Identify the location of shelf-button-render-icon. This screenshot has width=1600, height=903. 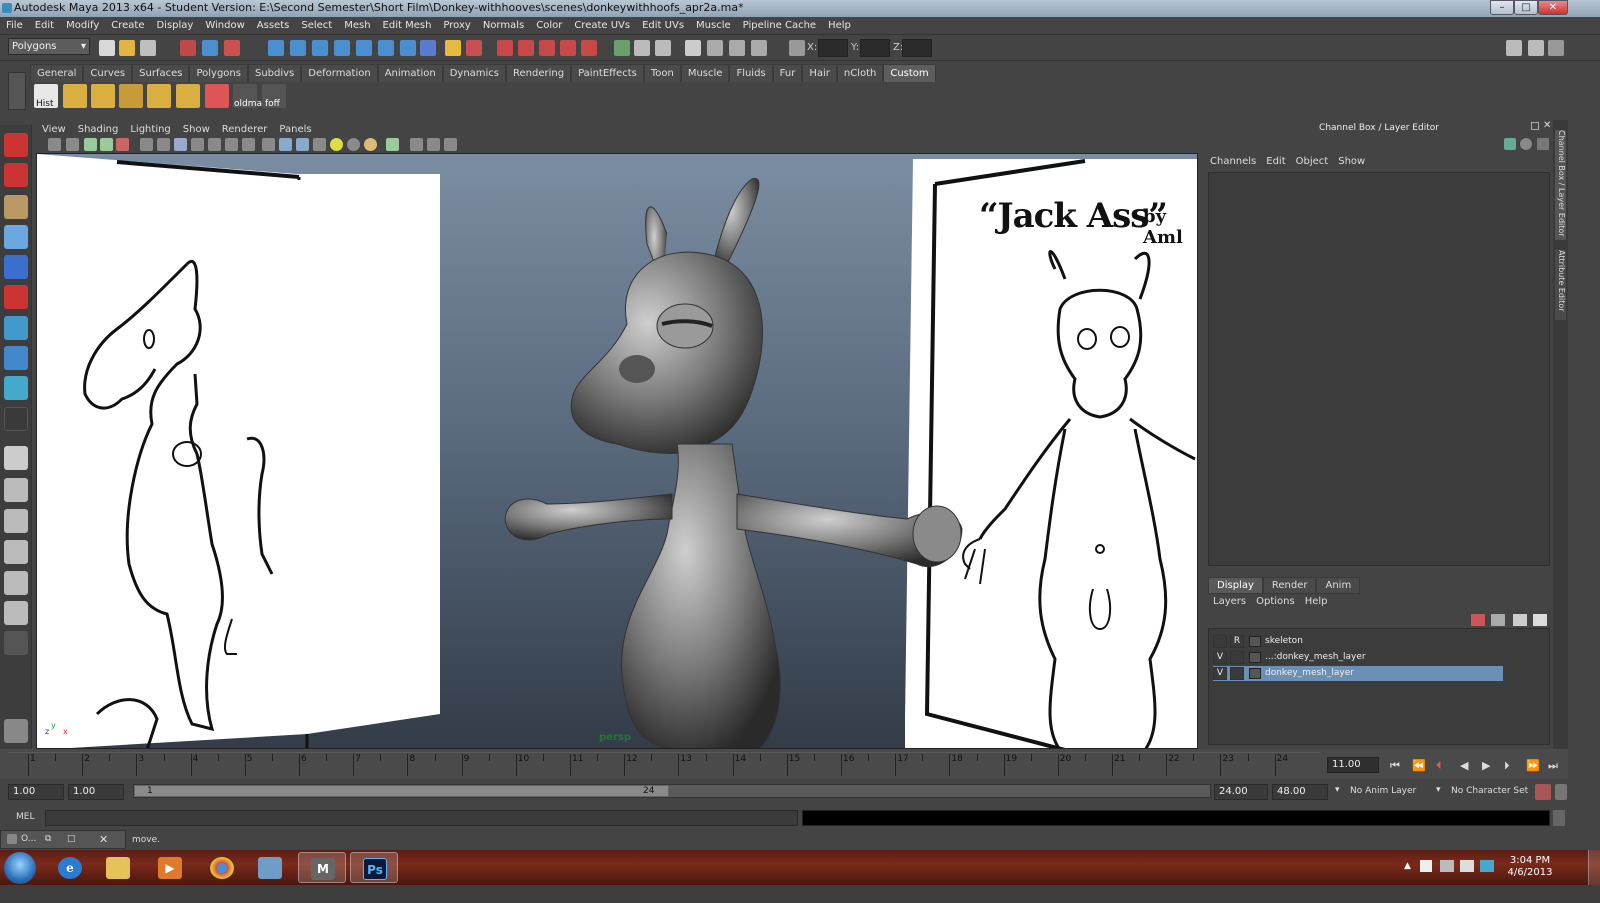
(217, 96).